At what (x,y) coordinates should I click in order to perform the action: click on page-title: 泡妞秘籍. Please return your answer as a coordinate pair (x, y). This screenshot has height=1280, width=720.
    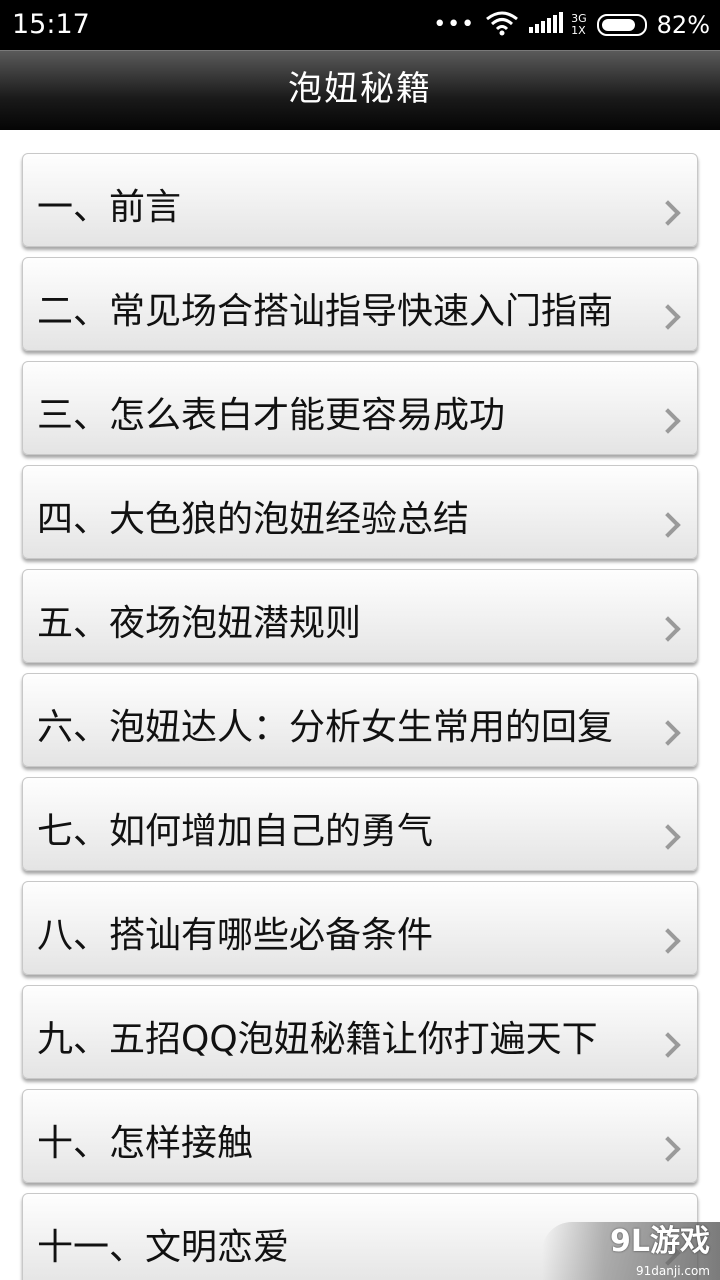
    Looking at the image, I should click on (360, 89).